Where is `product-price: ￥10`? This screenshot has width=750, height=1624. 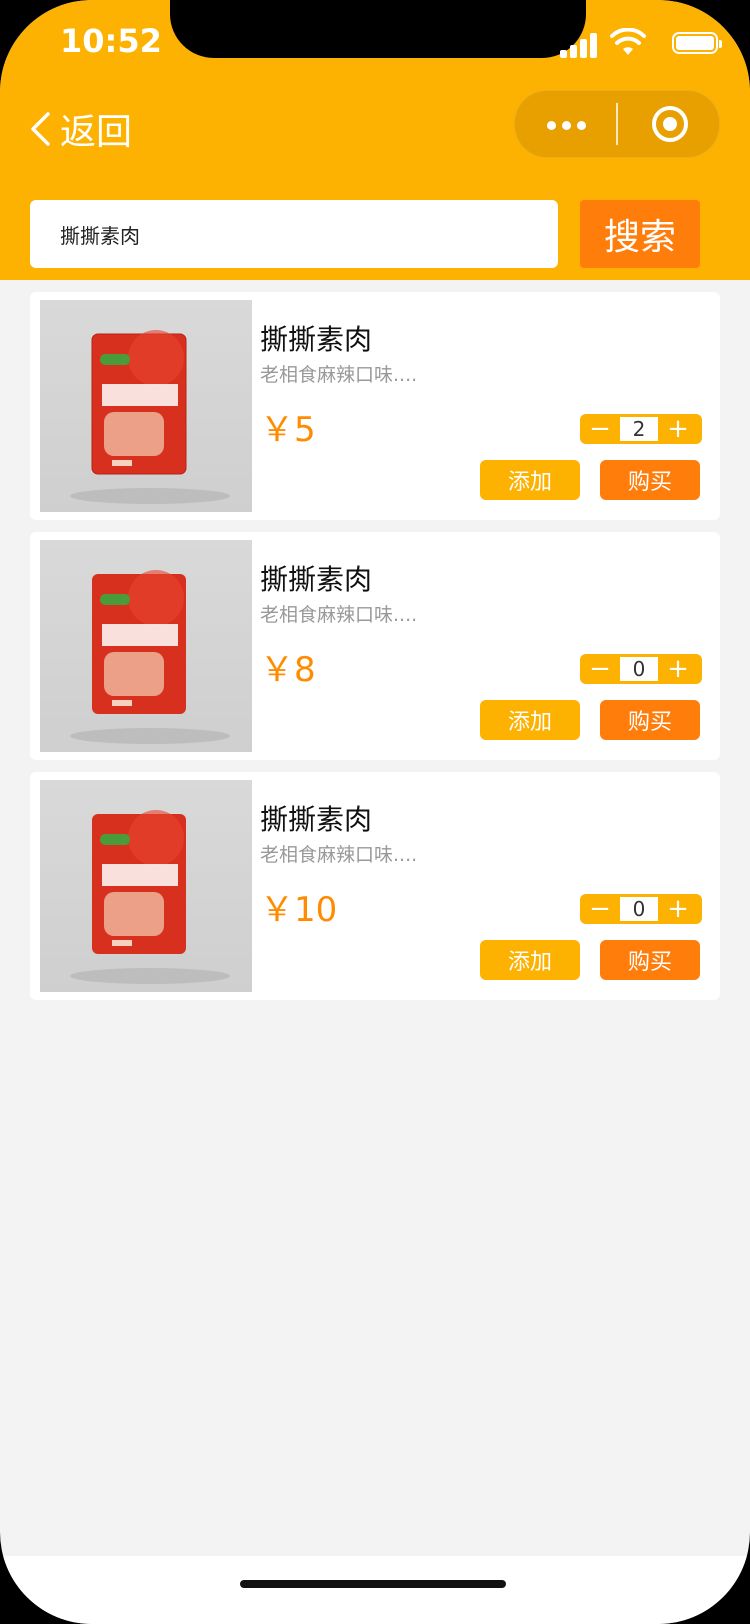 product-price: ￥10 is located at coordinates (299, 910).